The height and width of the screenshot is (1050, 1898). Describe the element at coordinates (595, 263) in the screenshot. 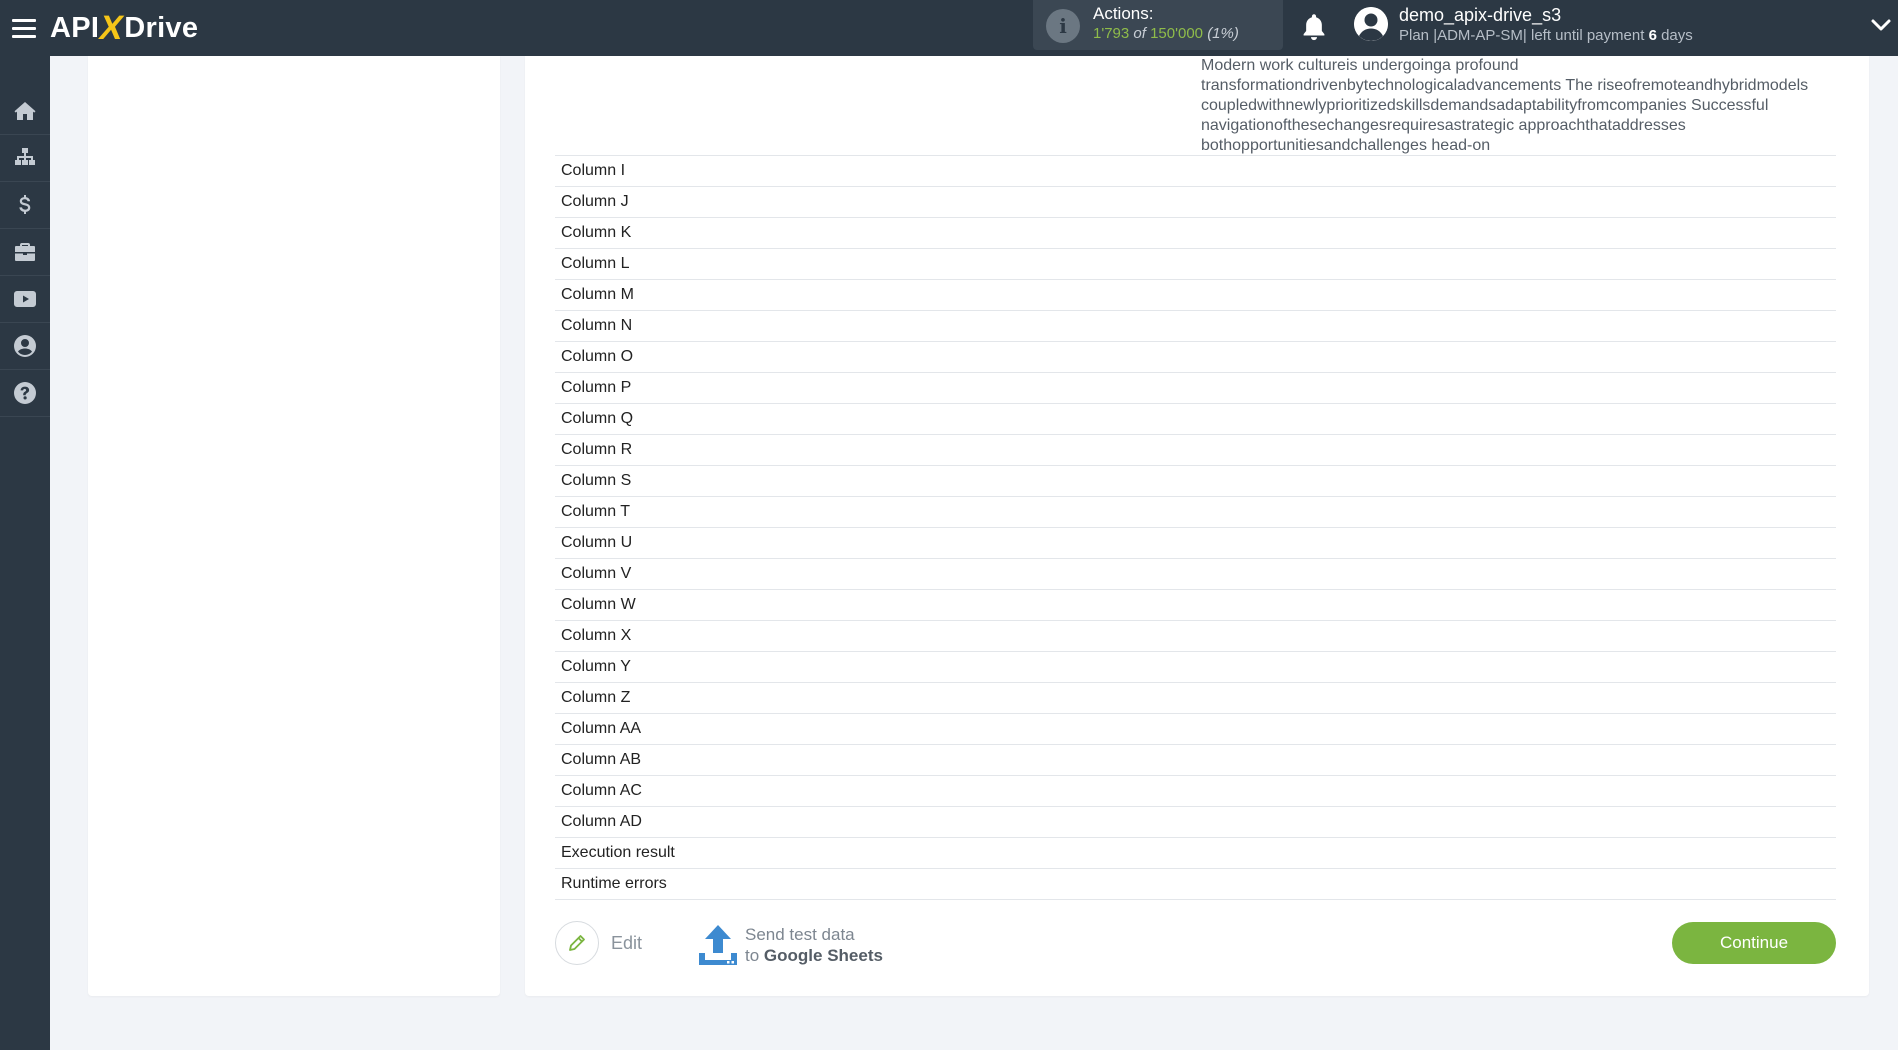

I see `row-label: Column L` at that location.